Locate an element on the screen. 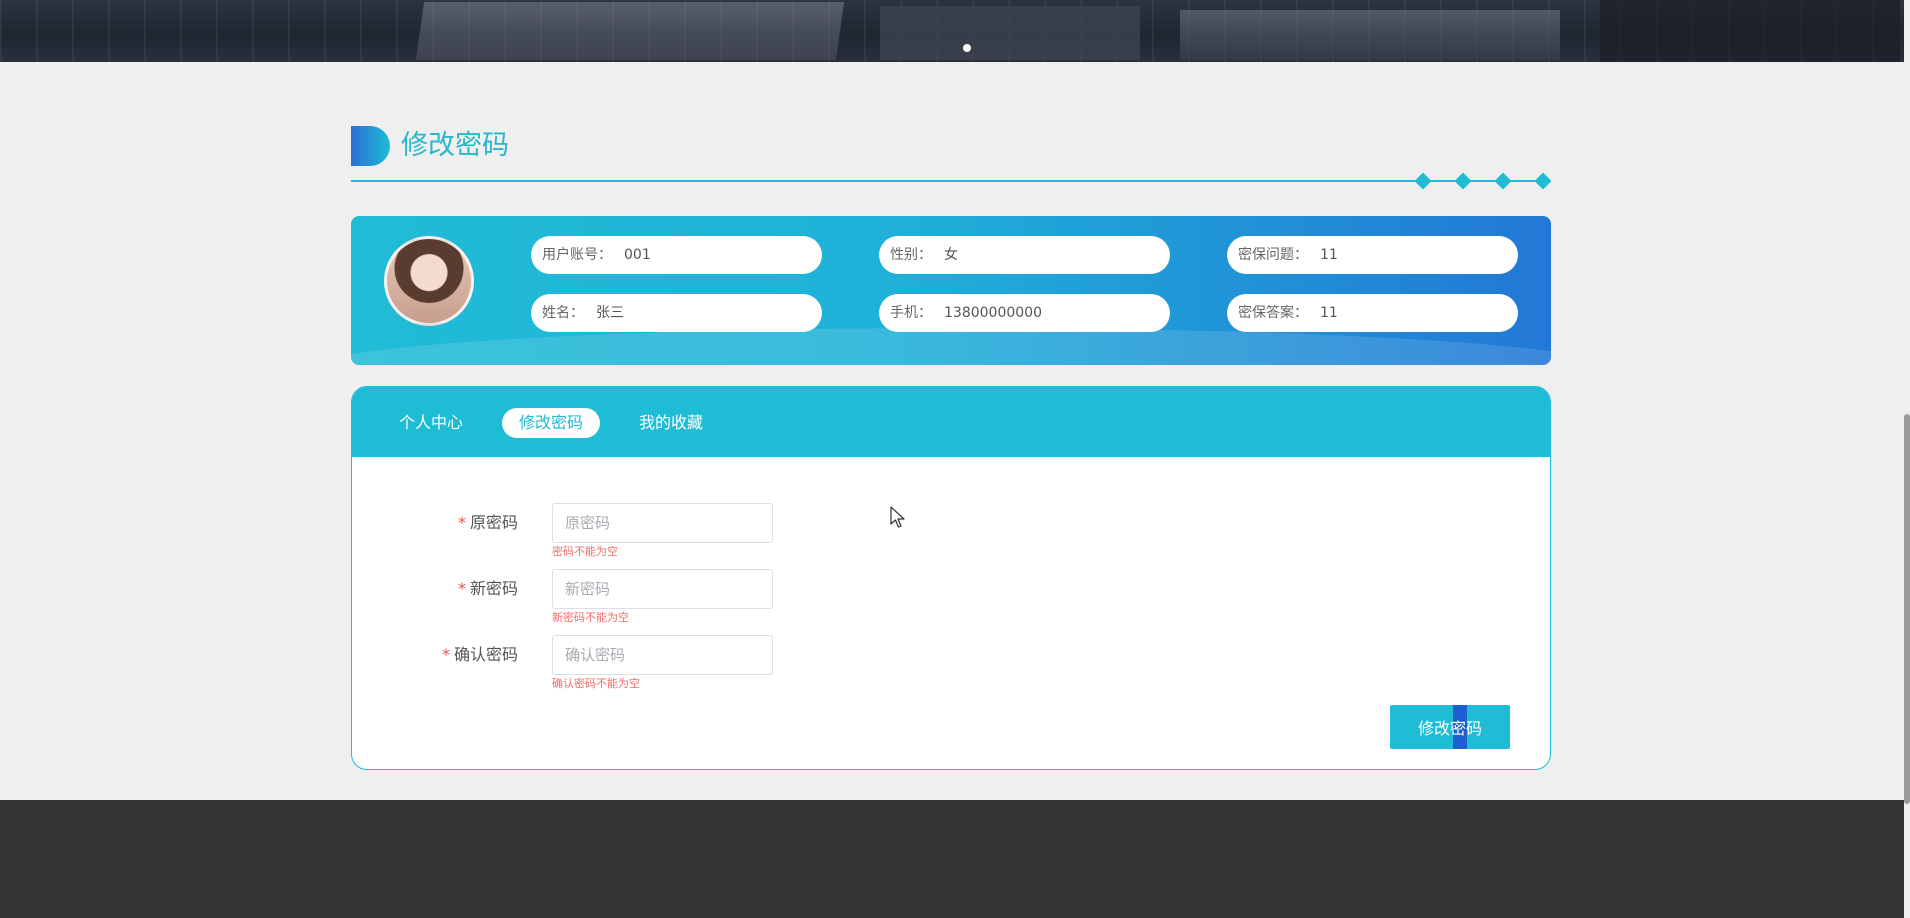 The height and width of the screenshot is (918, 1910). carousel-dot is located at coordinates (967, 48).